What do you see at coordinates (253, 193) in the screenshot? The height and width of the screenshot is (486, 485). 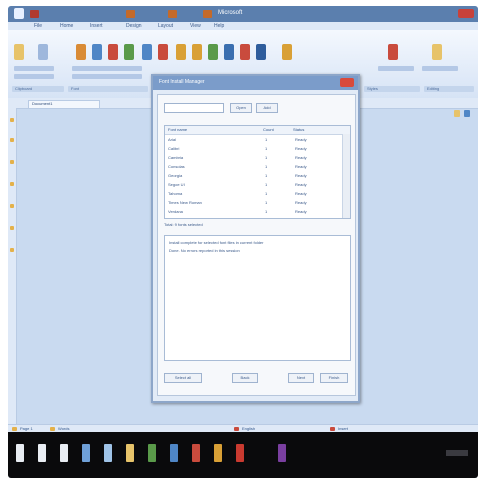 I see `list-item: Tahoma 1 Ready` at bounding box center [253, 193].